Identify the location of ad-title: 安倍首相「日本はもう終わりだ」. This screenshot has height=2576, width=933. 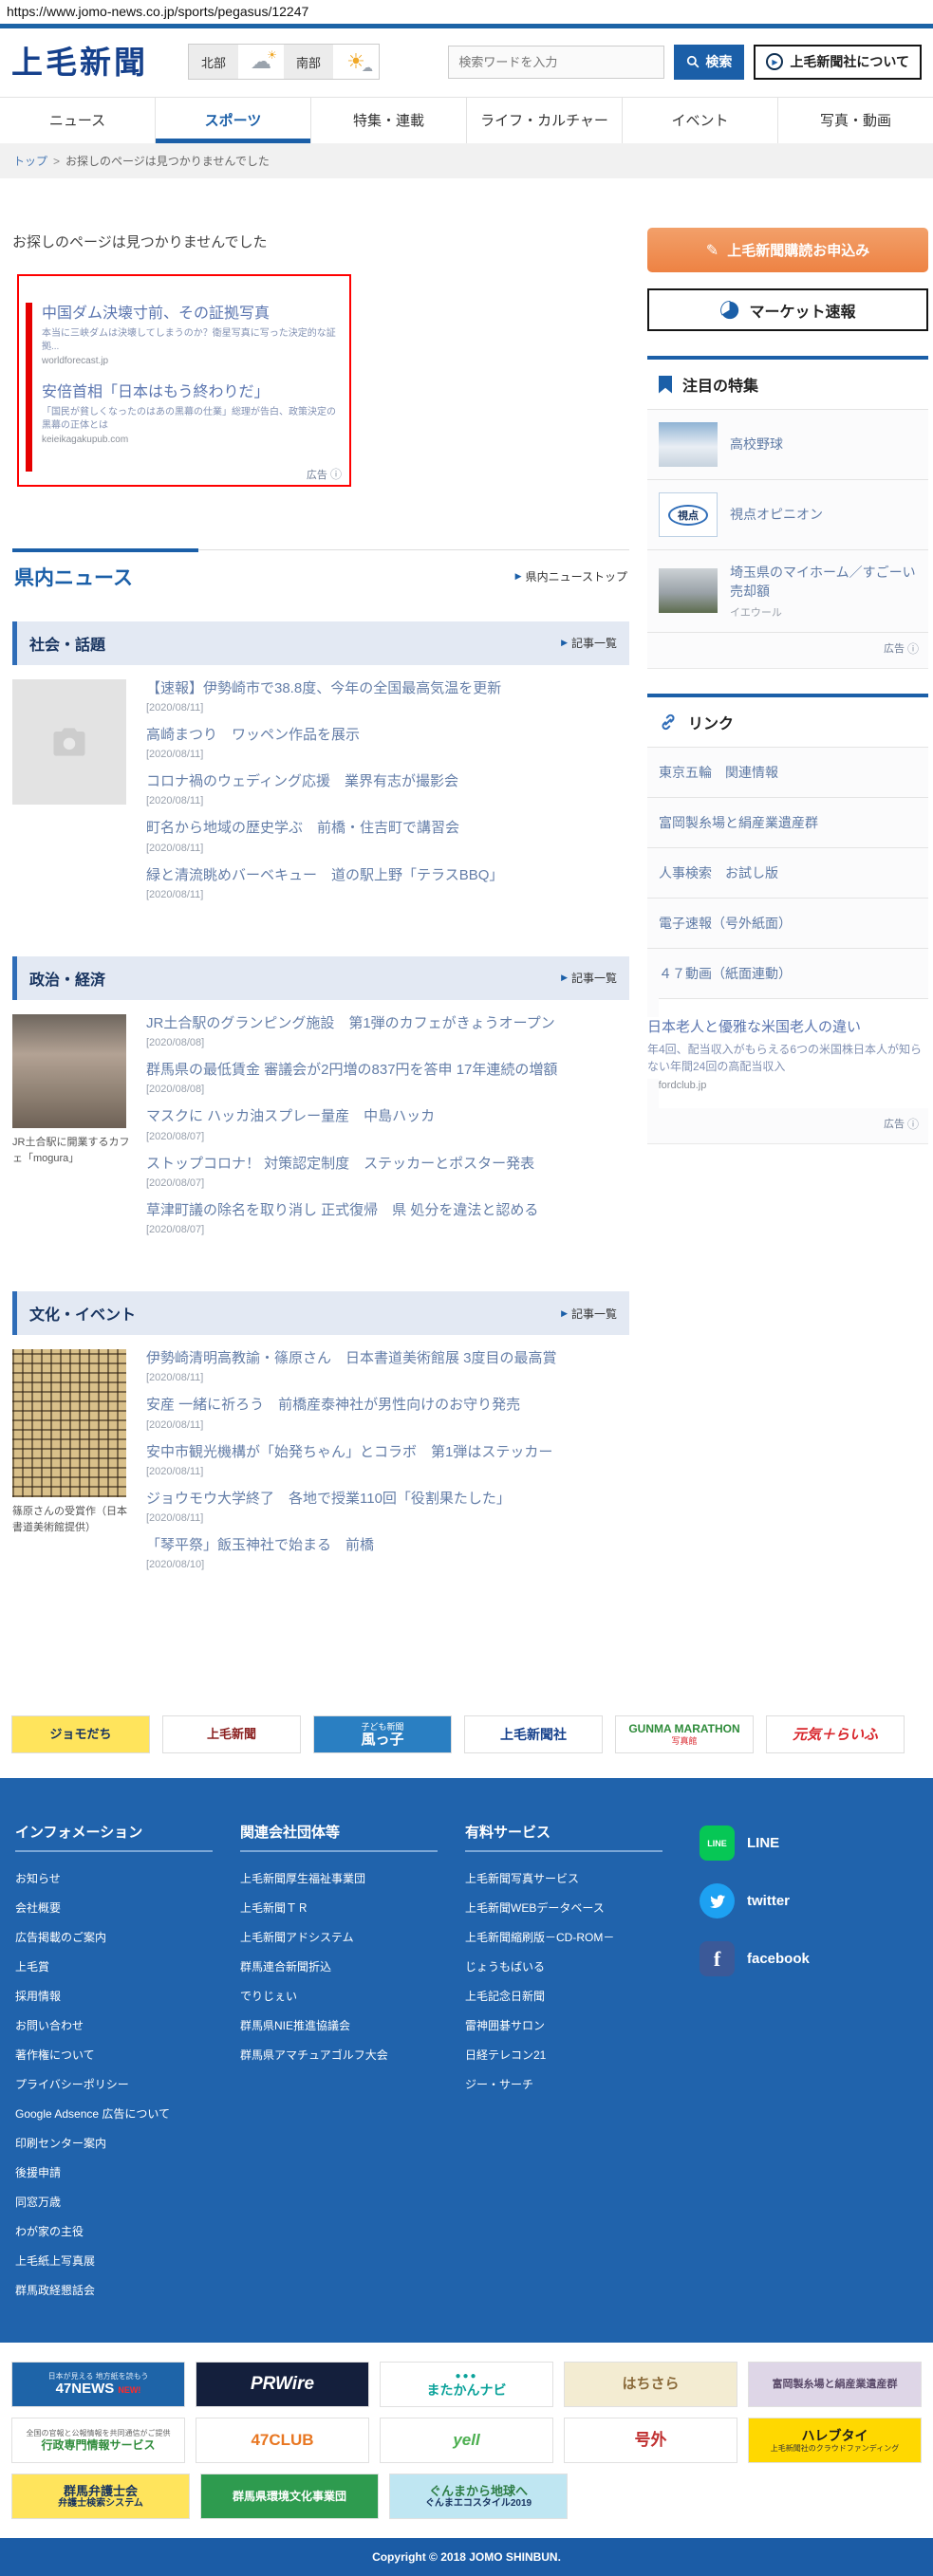
(190, 393).